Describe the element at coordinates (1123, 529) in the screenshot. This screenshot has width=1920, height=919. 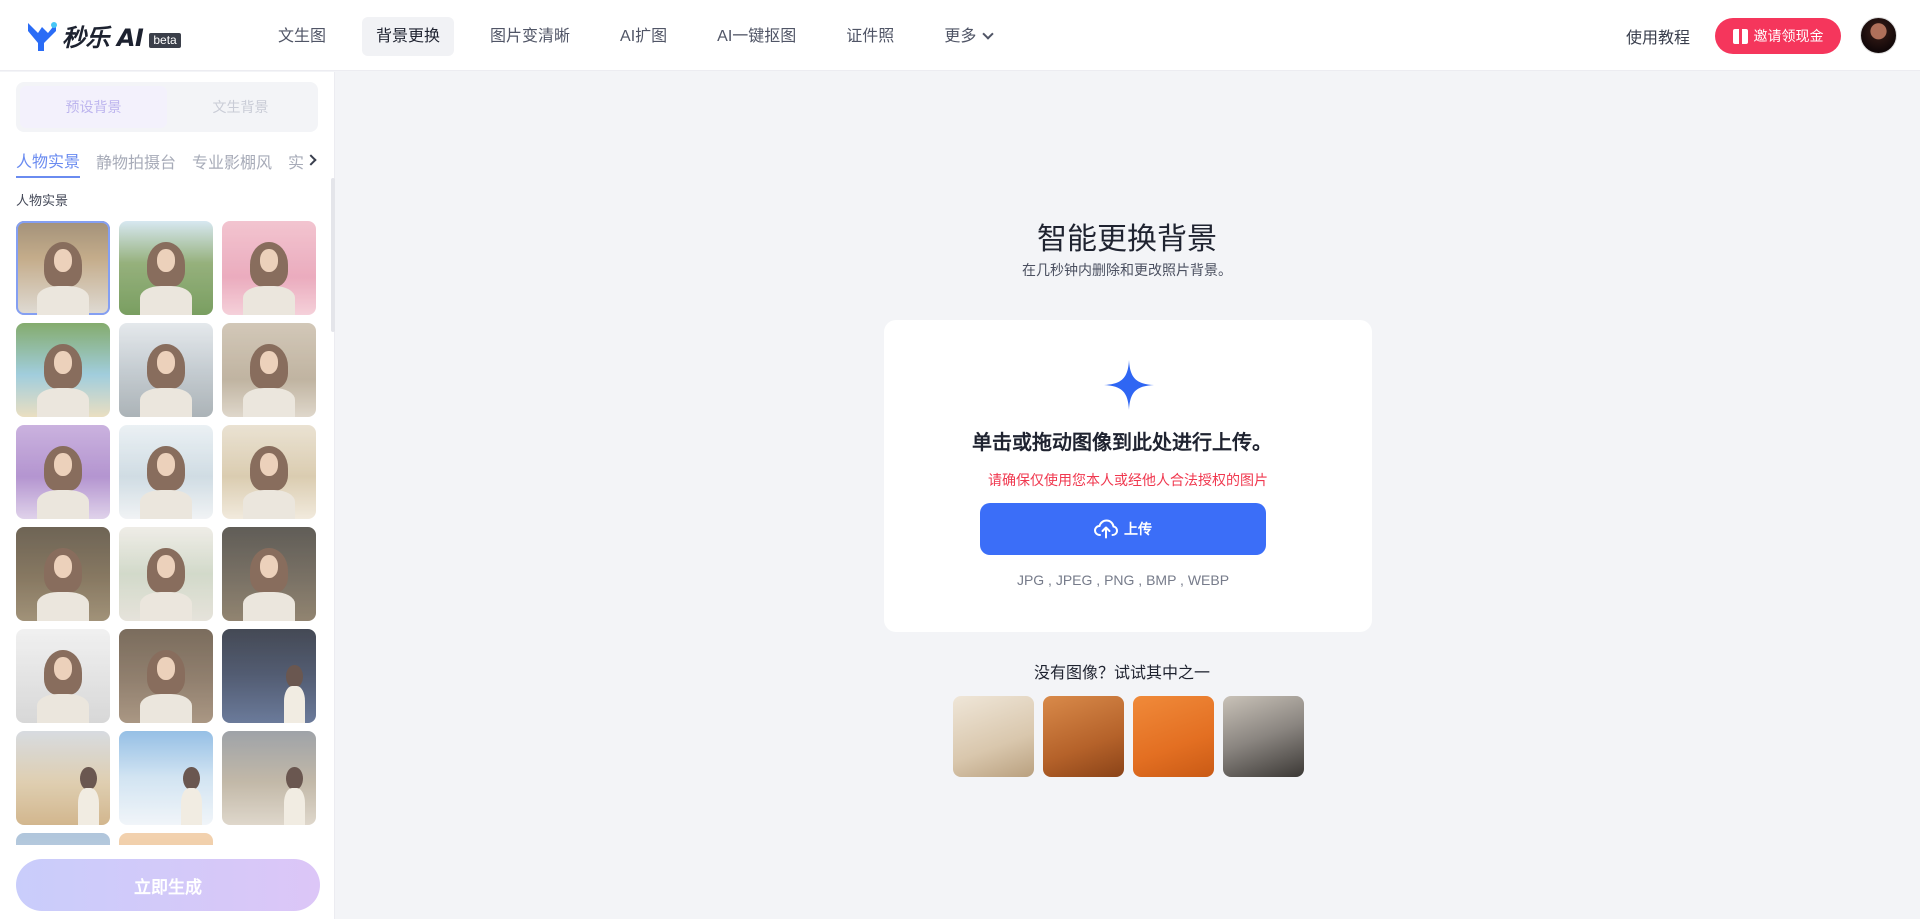
I see `upload-button: 上传` at that location.